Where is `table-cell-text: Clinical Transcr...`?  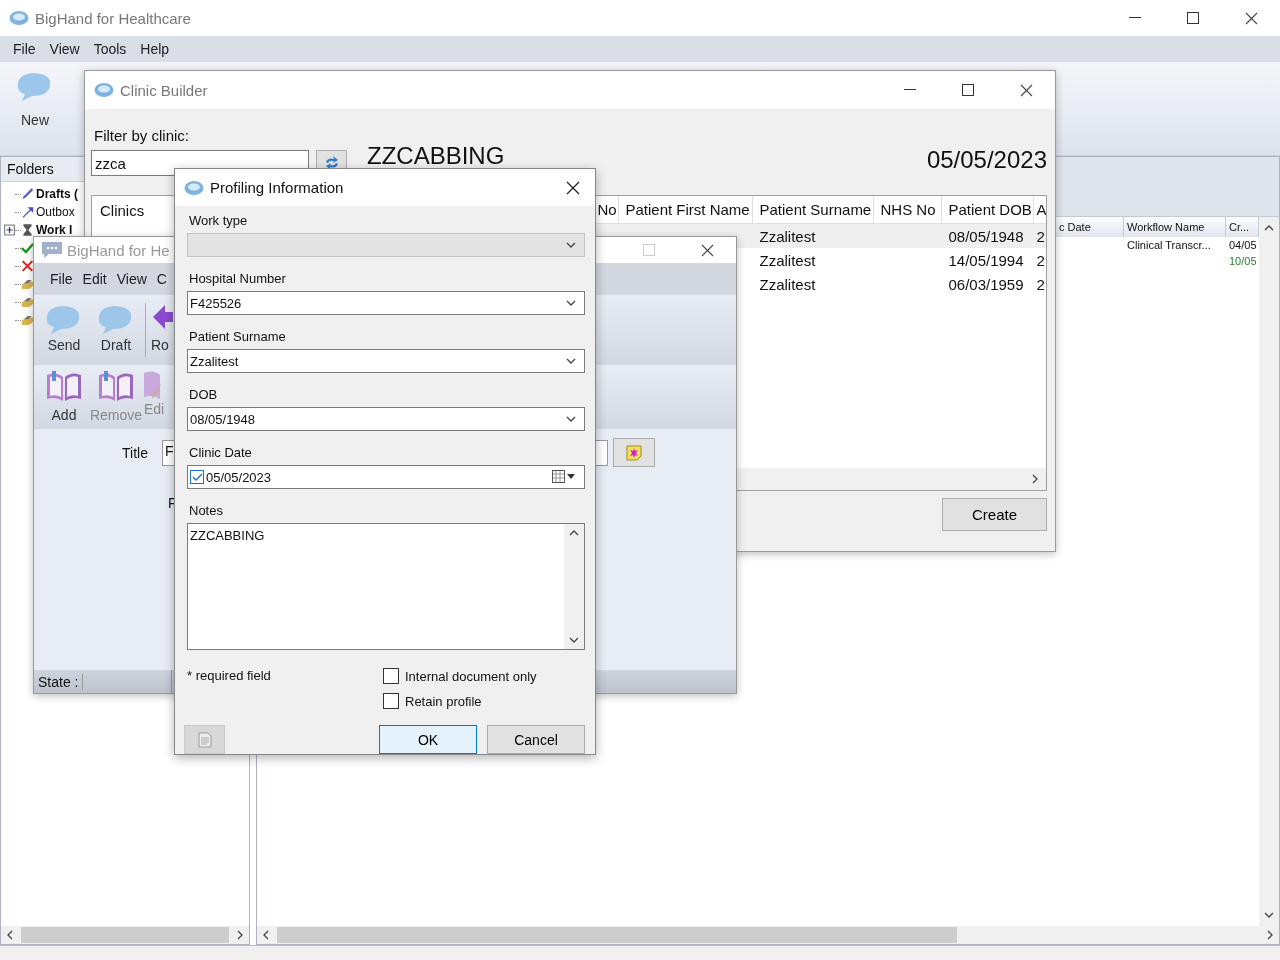
table-cell-text: Clinical Transcr... is located at coordinates (1169, 245).